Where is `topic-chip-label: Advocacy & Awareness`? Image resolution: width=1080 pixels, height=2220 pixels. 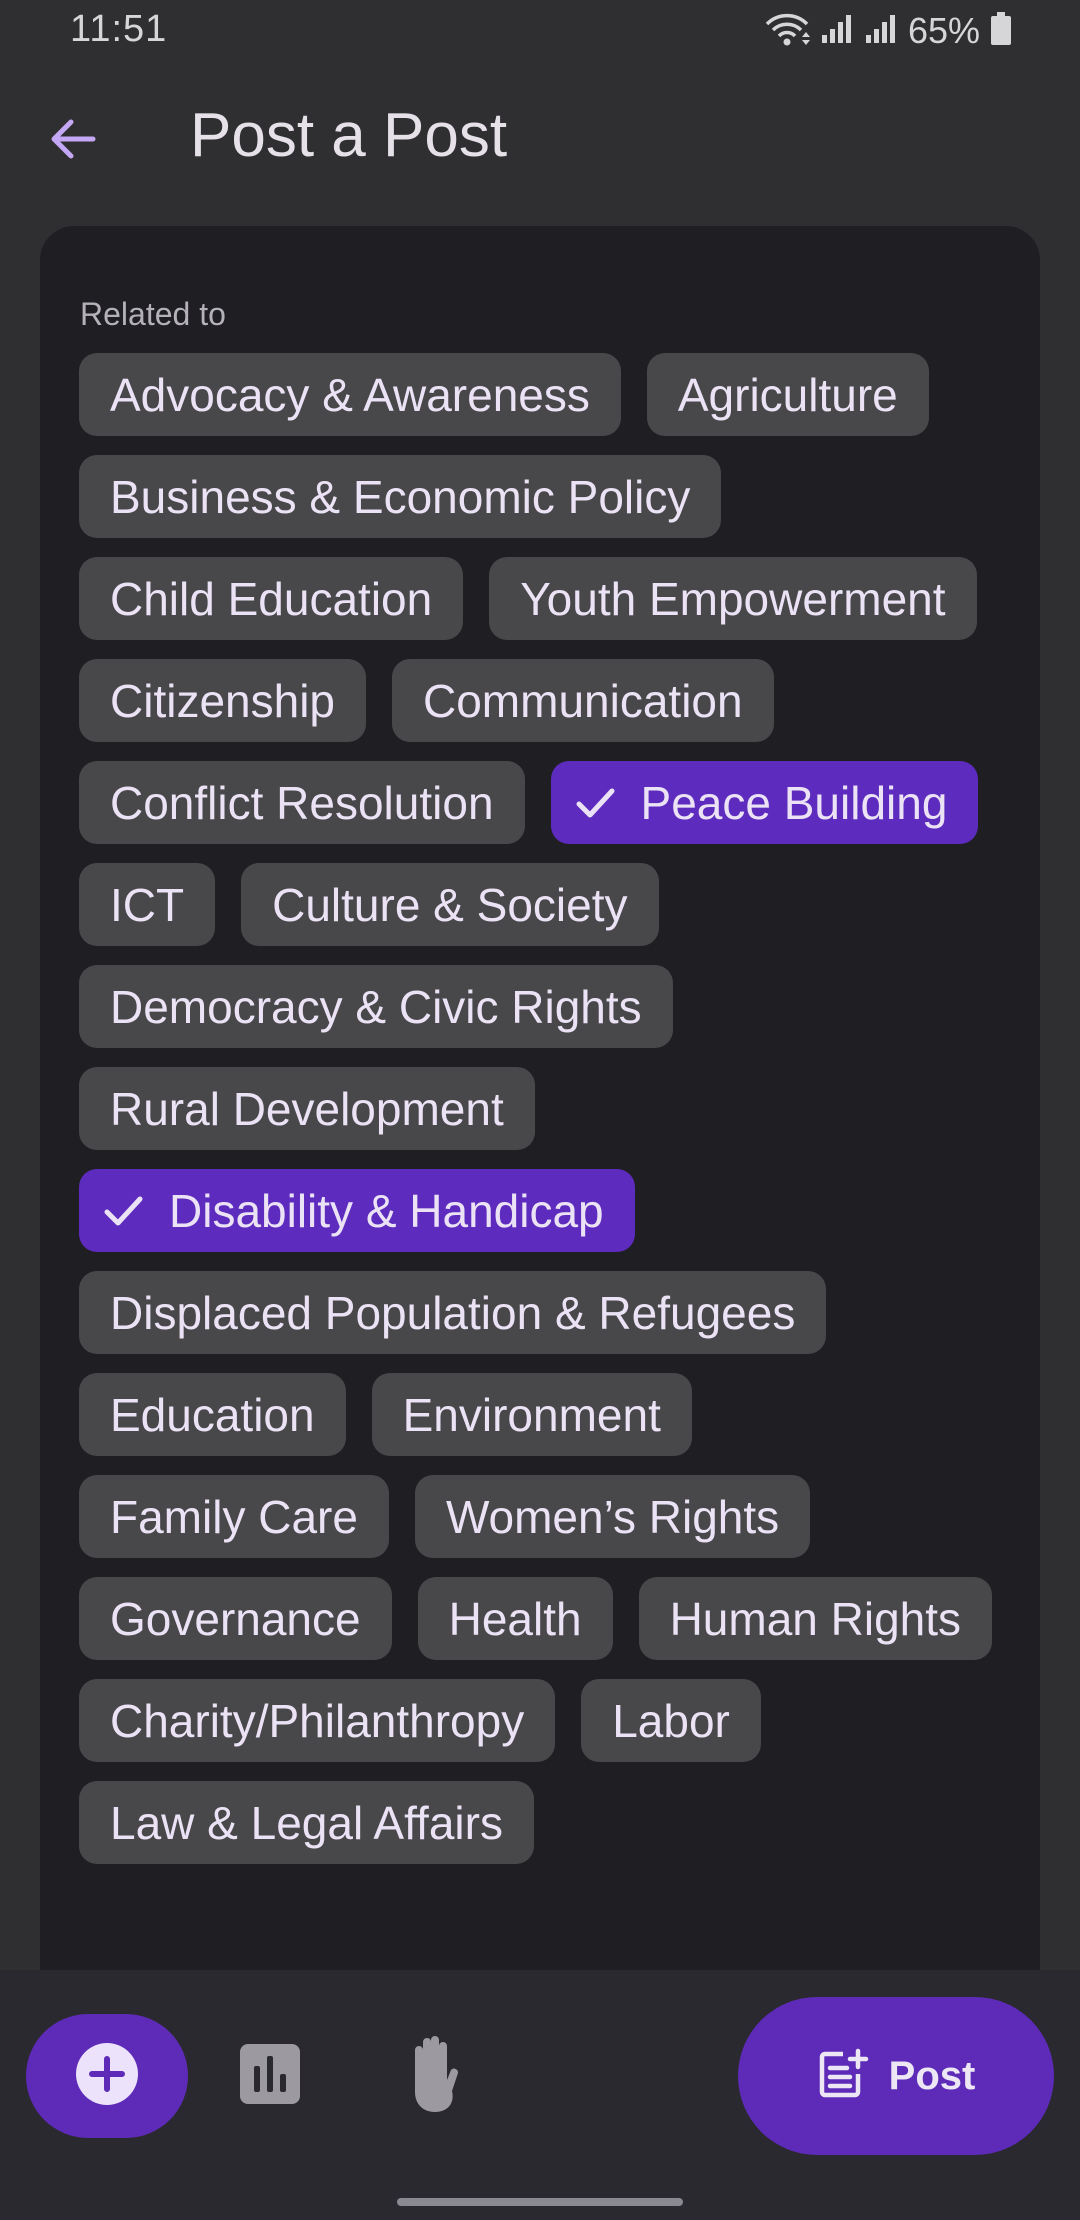 topic-chip-label: Advocacy & Awareness is located at coordinates (350, 394).